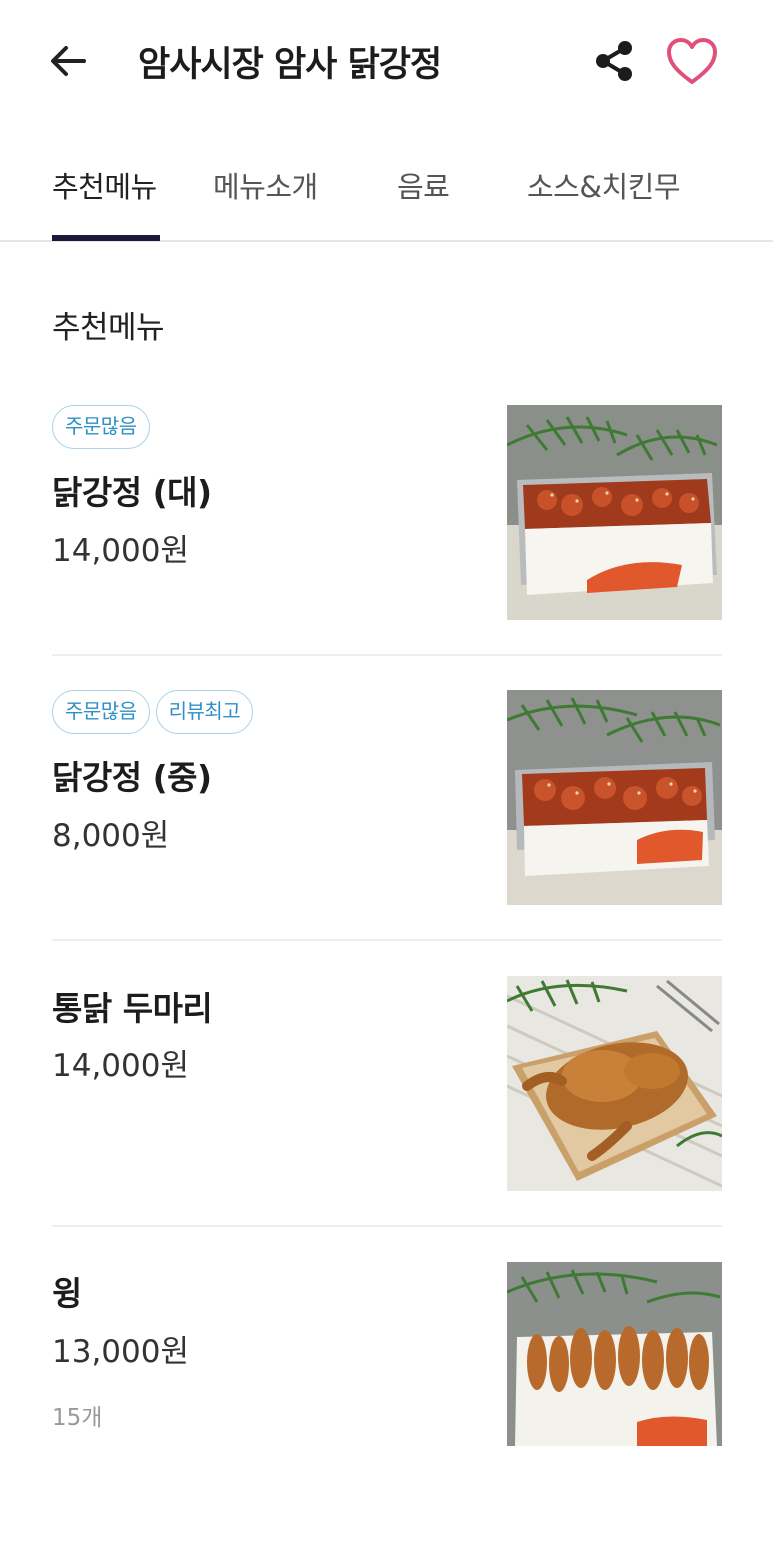  What do you see at coordinates (132, 492) in the screenshot?
I see `menu-item-name: 닭강정 (대)` at bounding box center [132, 492].